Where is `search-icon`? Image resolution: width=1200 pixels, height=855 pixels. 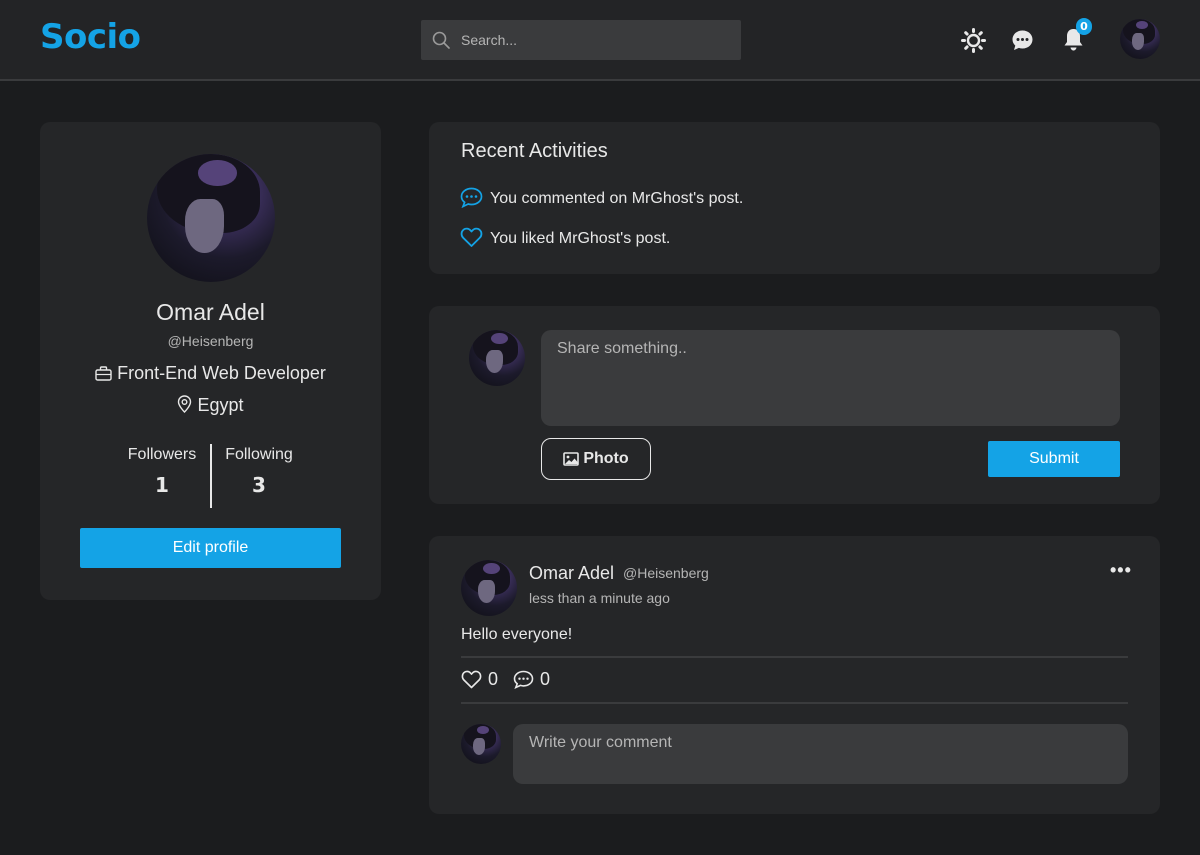
search-icon is located at coordinates (441, 40).